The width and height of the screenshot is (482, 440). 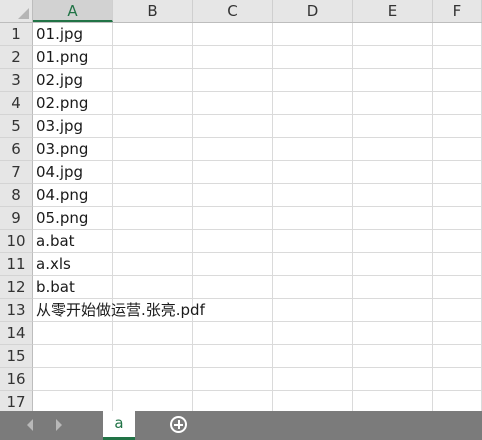 What do you see at coordinates (153, 11) in the screenshot?
I see `column-header-b: B` at bounding box center [153, 11].